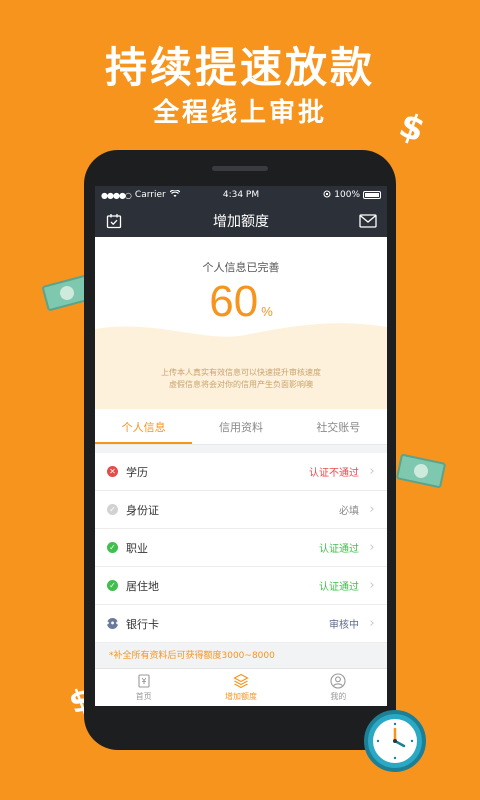  I want to click on list-item-id-card: ✓ 身份证 必填 ›, so click(241, 510).